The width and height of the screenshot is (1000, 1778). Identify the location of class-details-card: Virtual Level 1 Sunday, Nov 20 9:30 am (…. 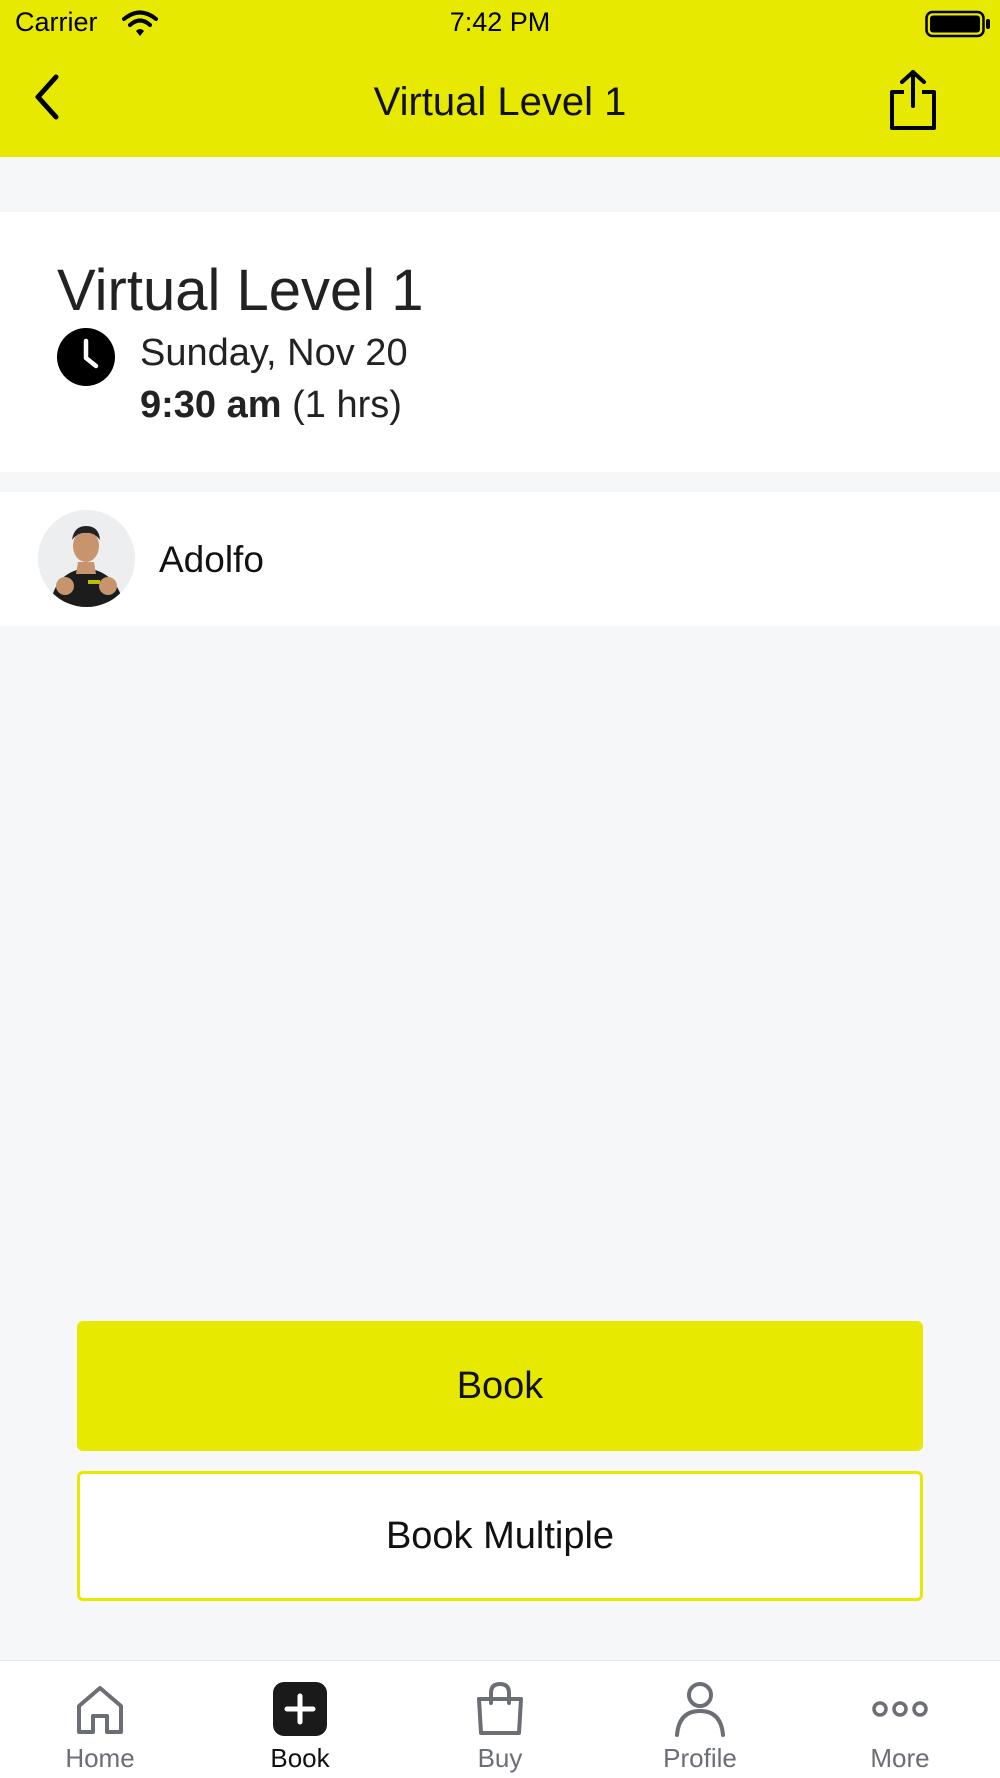
(500, 342).